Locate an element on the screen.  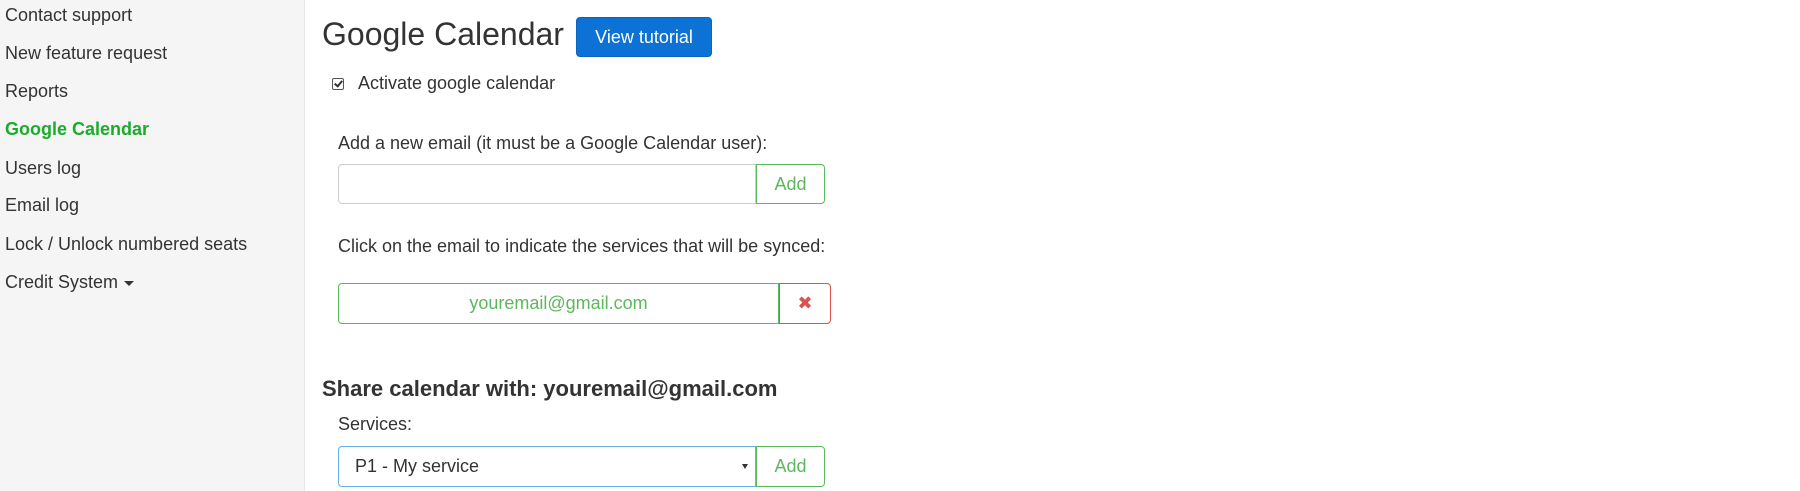
select-arrow-icon is located at coordinates (745, 466).